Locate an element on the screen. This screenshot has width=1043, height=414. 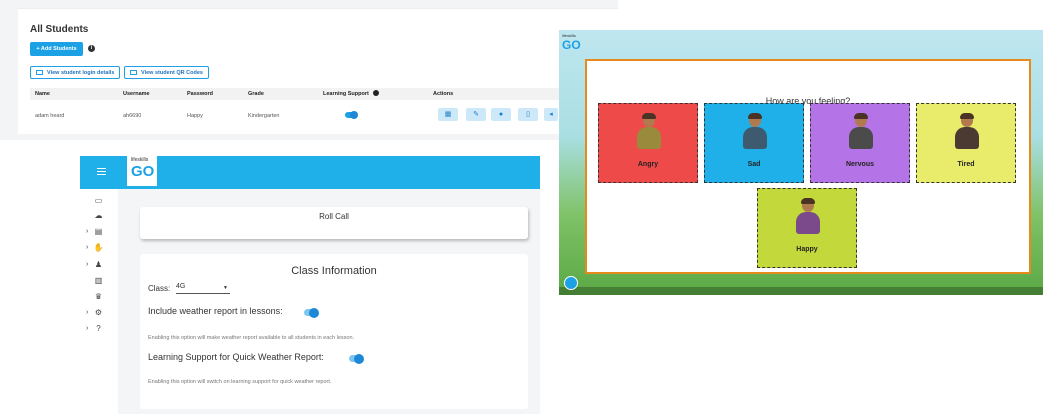
feeling-label: Tired is located at coordinates (966, 164).